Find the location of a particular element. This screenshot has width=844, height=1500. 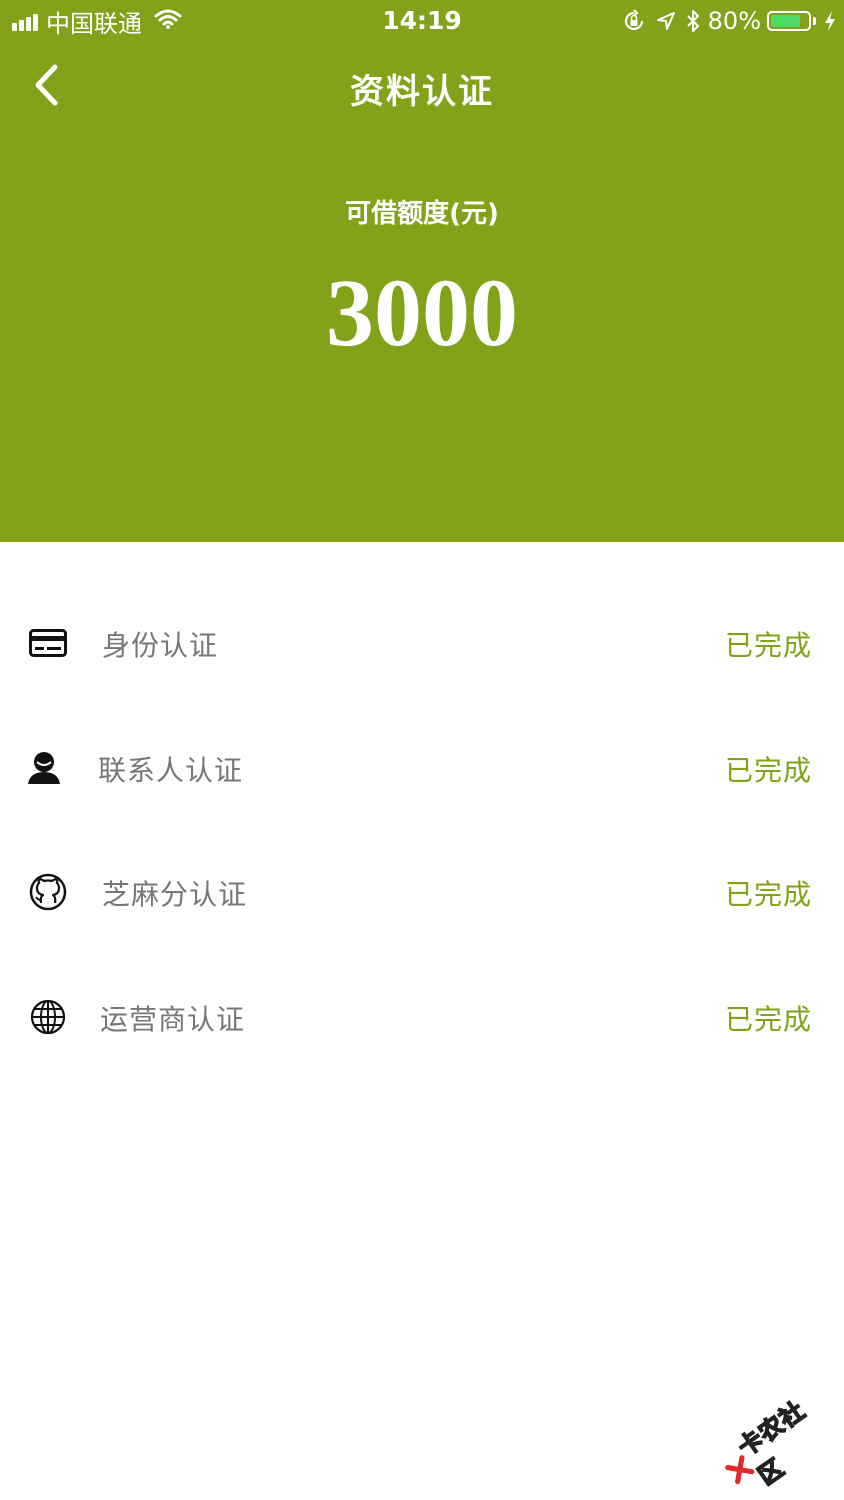

verification-item-zhima-score: 芝麻分认证 已完成 is located at coordinates (422, 891).